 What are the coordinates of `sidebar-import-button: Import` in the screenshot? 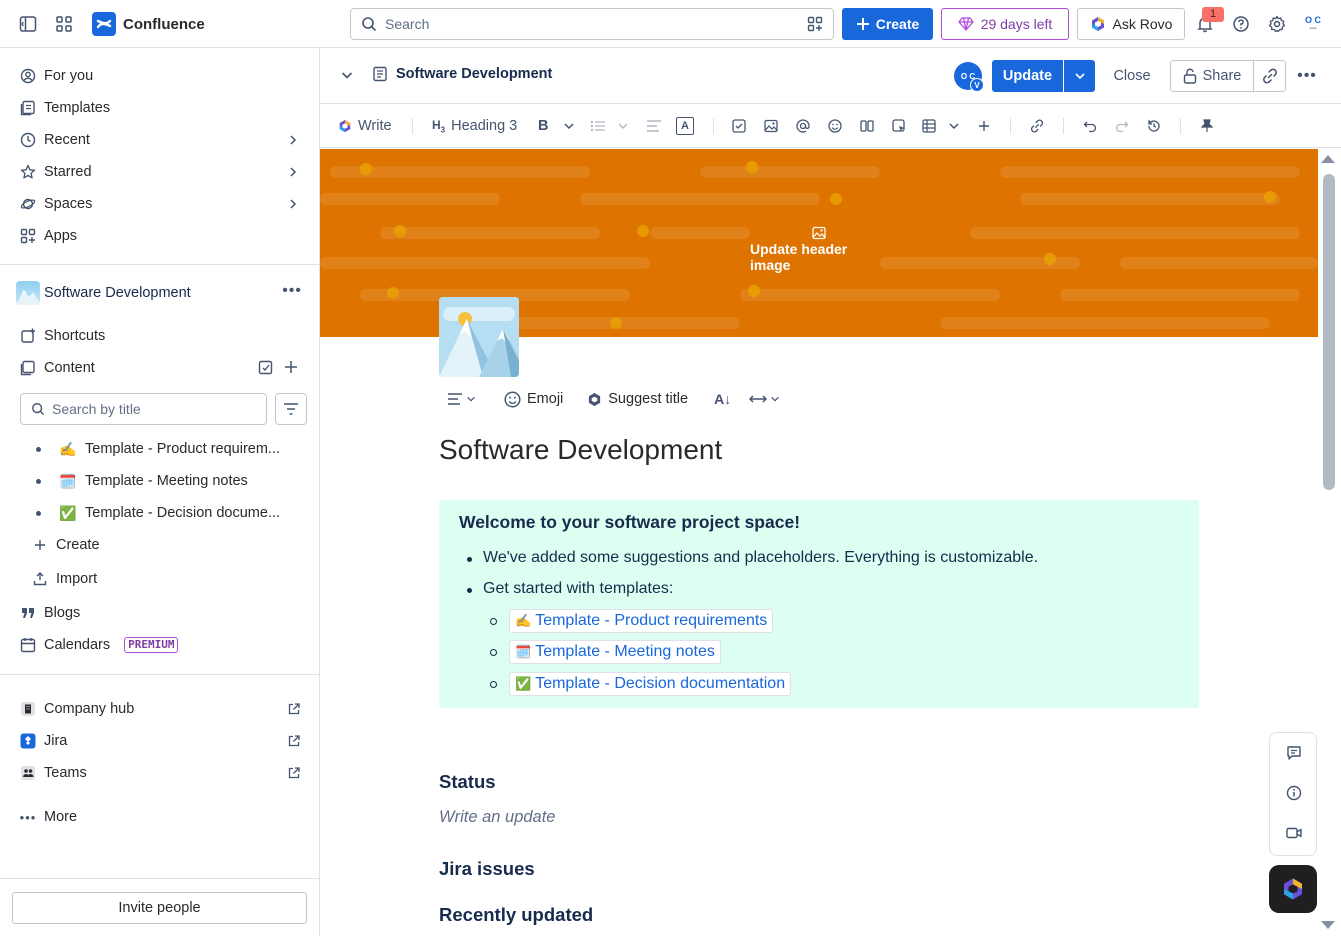 It's located at (164, 579).